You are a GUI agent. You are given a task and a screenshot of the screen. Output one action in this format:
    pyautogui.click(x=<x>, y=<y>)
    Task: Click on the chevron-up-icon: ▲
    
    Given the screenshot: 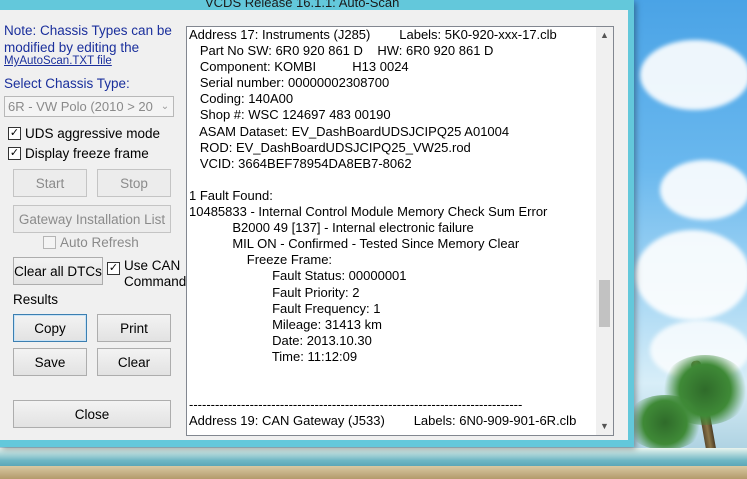 What is the action you would take?
    pyautogui.click(x=604, y=35)
    